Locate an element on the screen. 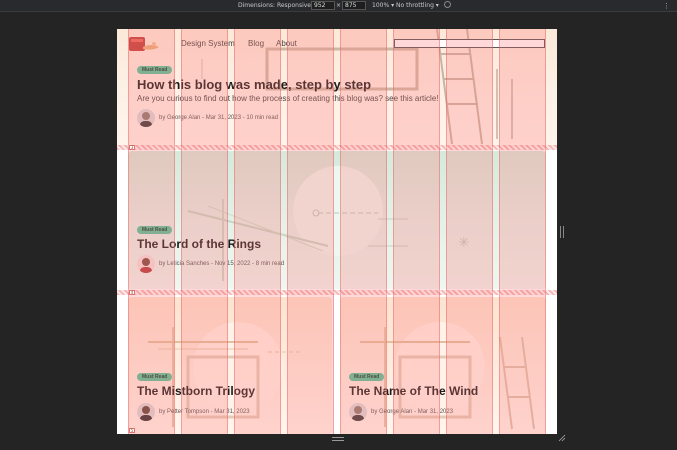 This screenshot has width=677, height=450. nav-design-system: Design System is located at coordinates (208, 43).